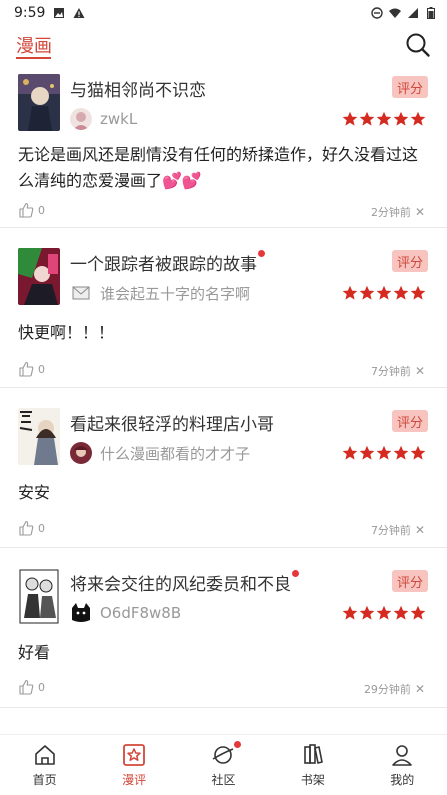 This screenshot has height=795, width=447. I want to click on tab-community: 社区, so click(223, 761).